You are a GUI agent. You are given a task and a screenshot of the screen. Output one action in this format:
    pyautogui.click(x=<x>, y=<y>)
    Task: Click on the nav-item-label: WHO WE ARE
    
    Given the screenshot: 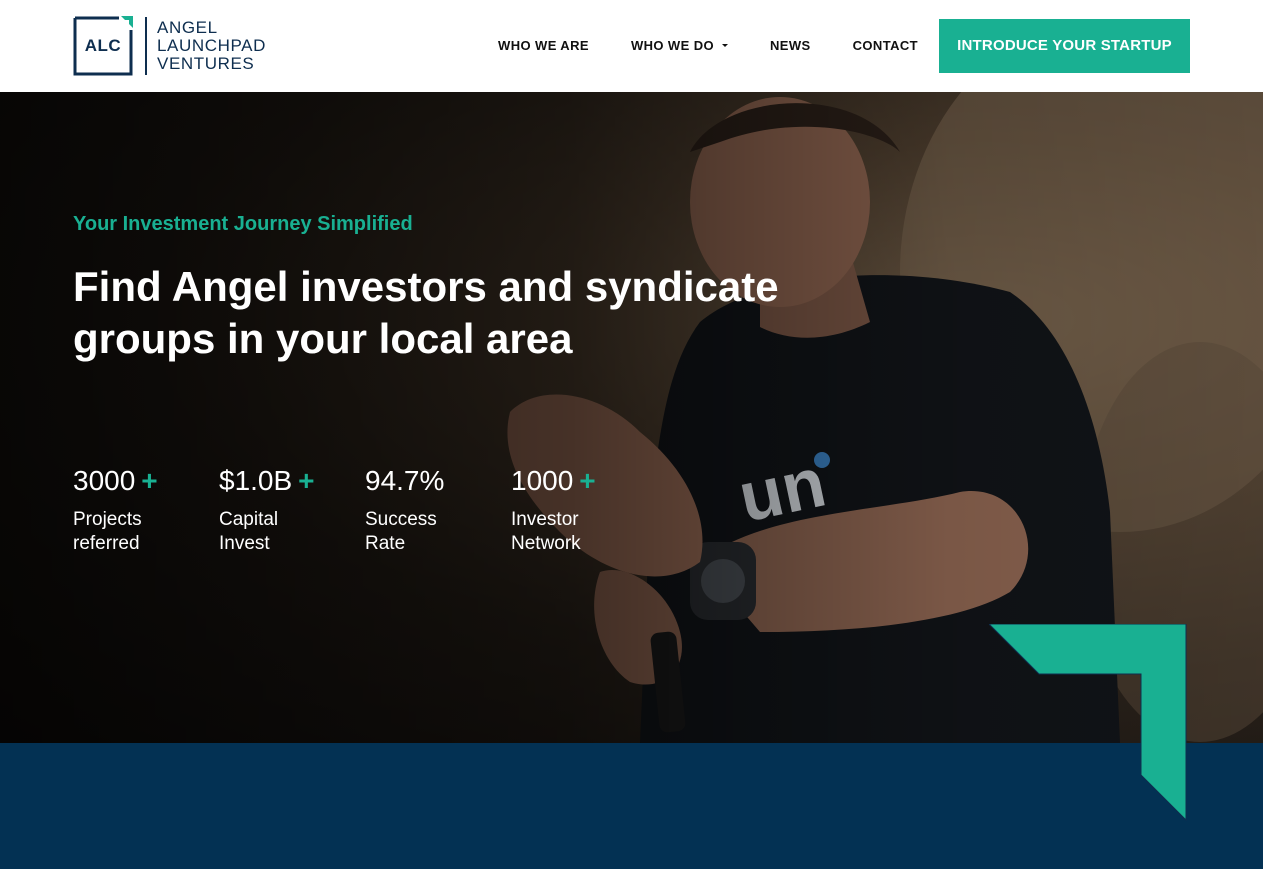 What is the action you would take?
    pyautogui.click(x=543, y=45)
    